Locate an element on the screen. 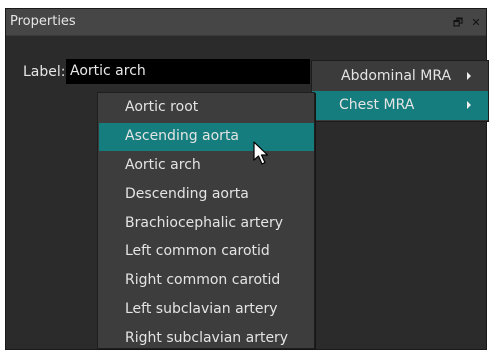 Image resolution: width=491 pixels, height=358 pixels. panel-titlebar: Properties 🗗 ✕ is located at coordinates (246, 22).